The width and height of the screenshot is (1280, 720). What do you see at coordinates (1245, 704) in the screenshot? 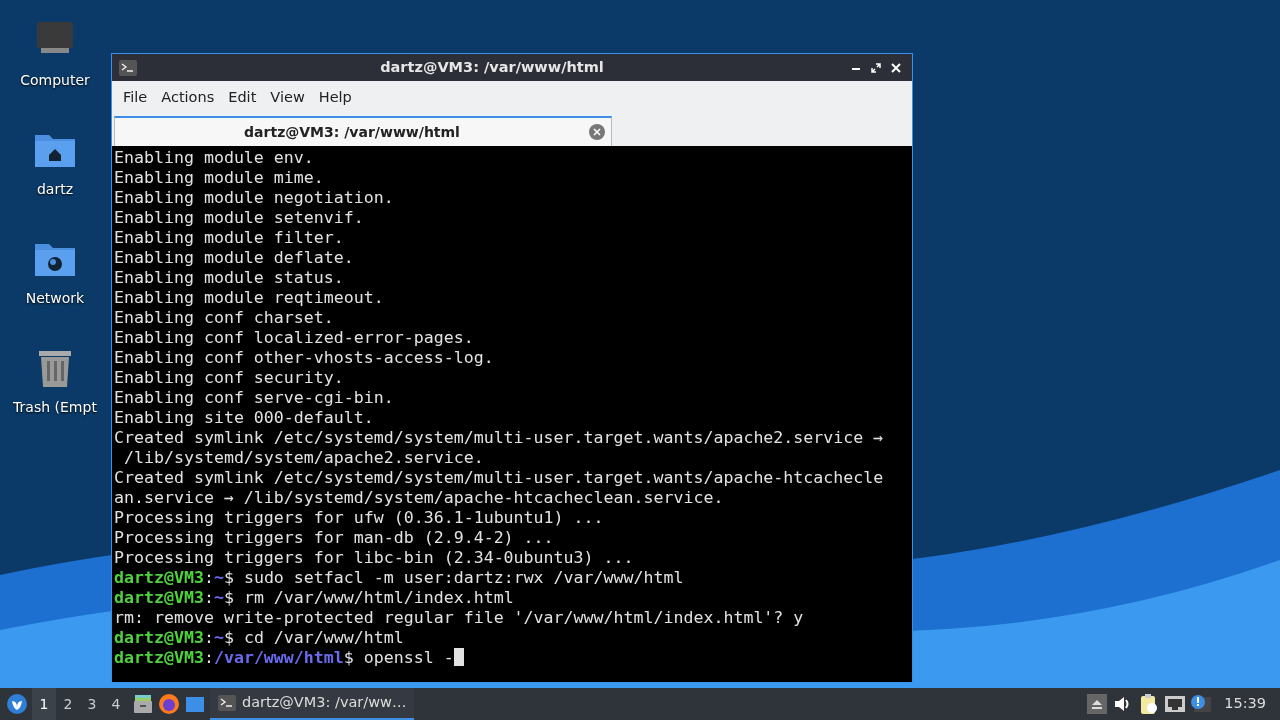
I see `clock: 15:39` at bounding box center [1245, 704].